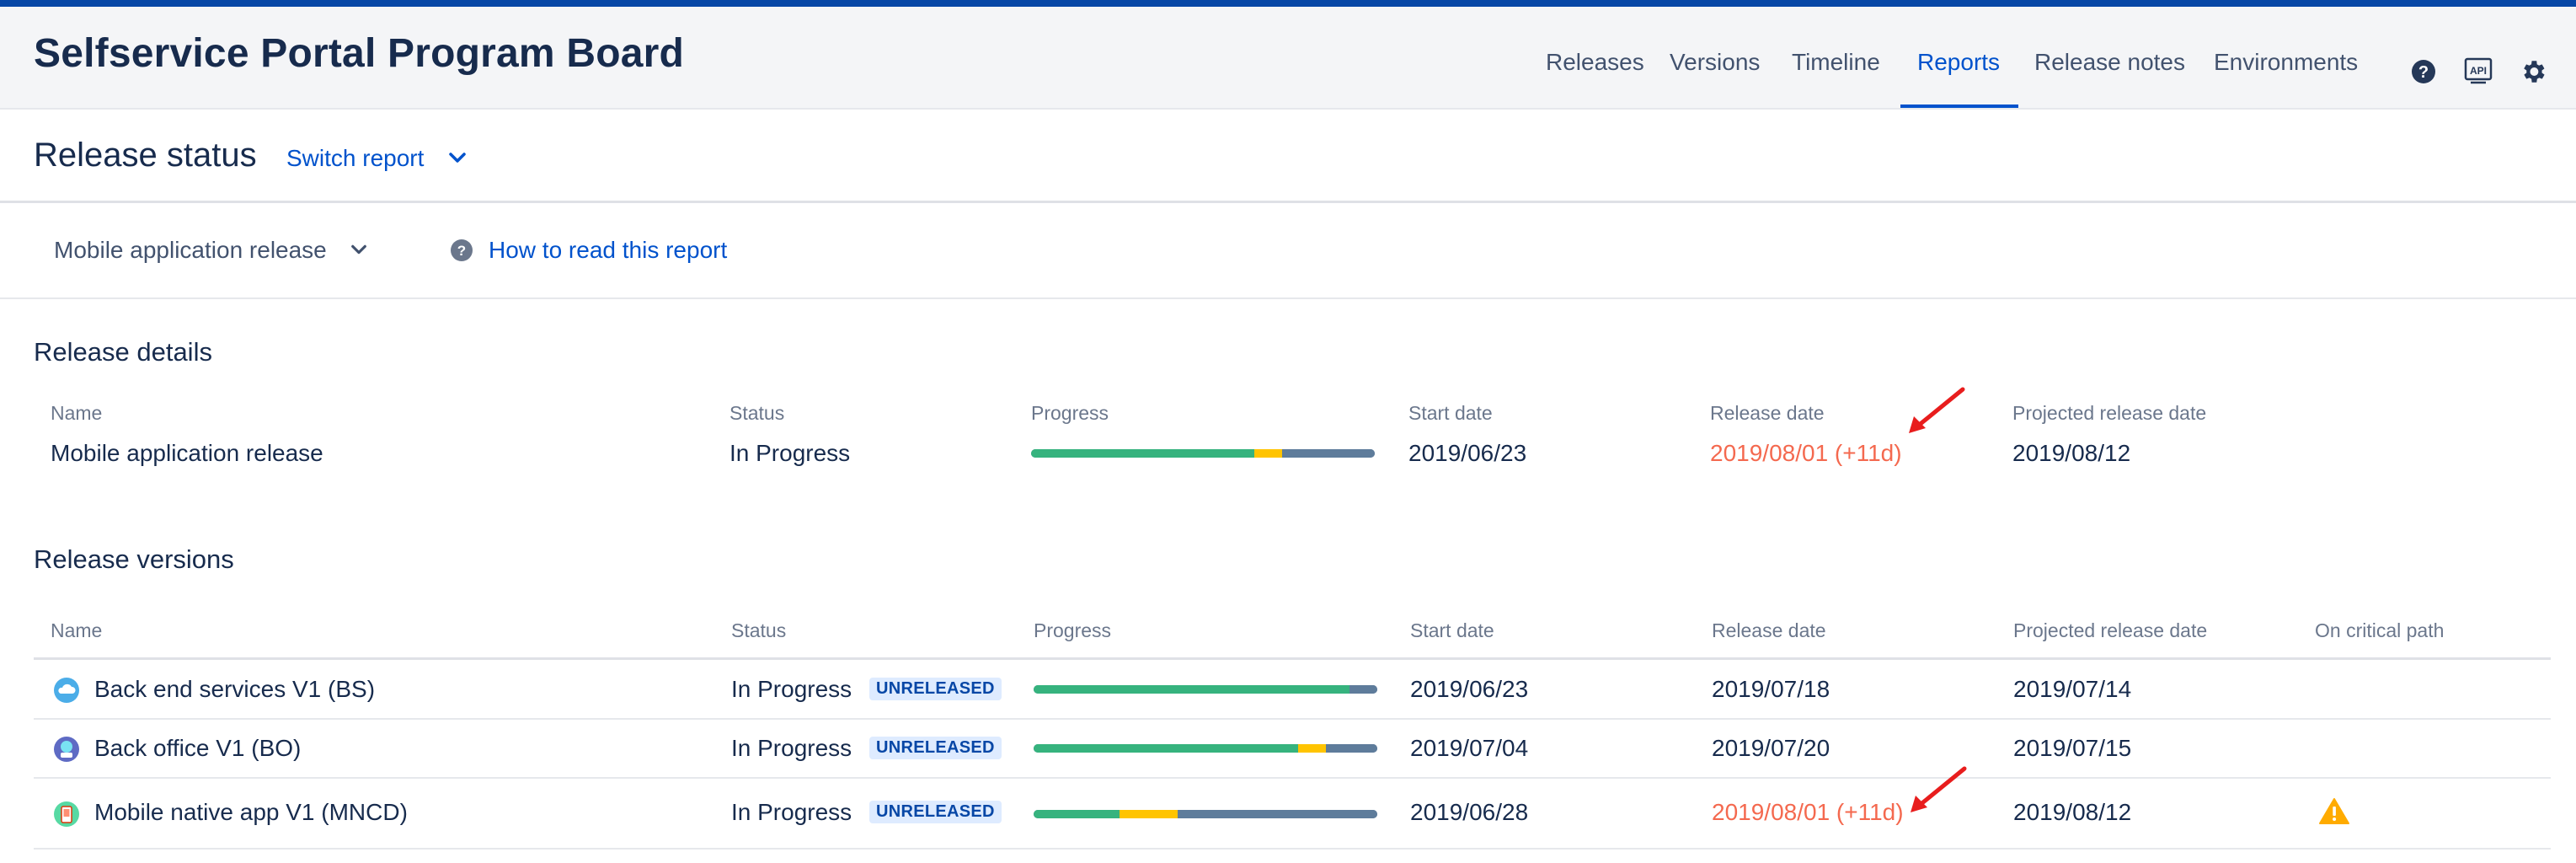 The width and height of the screenshot is (2576, 863). I want to click on version-start-date: 2019/06/23, so click(1469, 689).